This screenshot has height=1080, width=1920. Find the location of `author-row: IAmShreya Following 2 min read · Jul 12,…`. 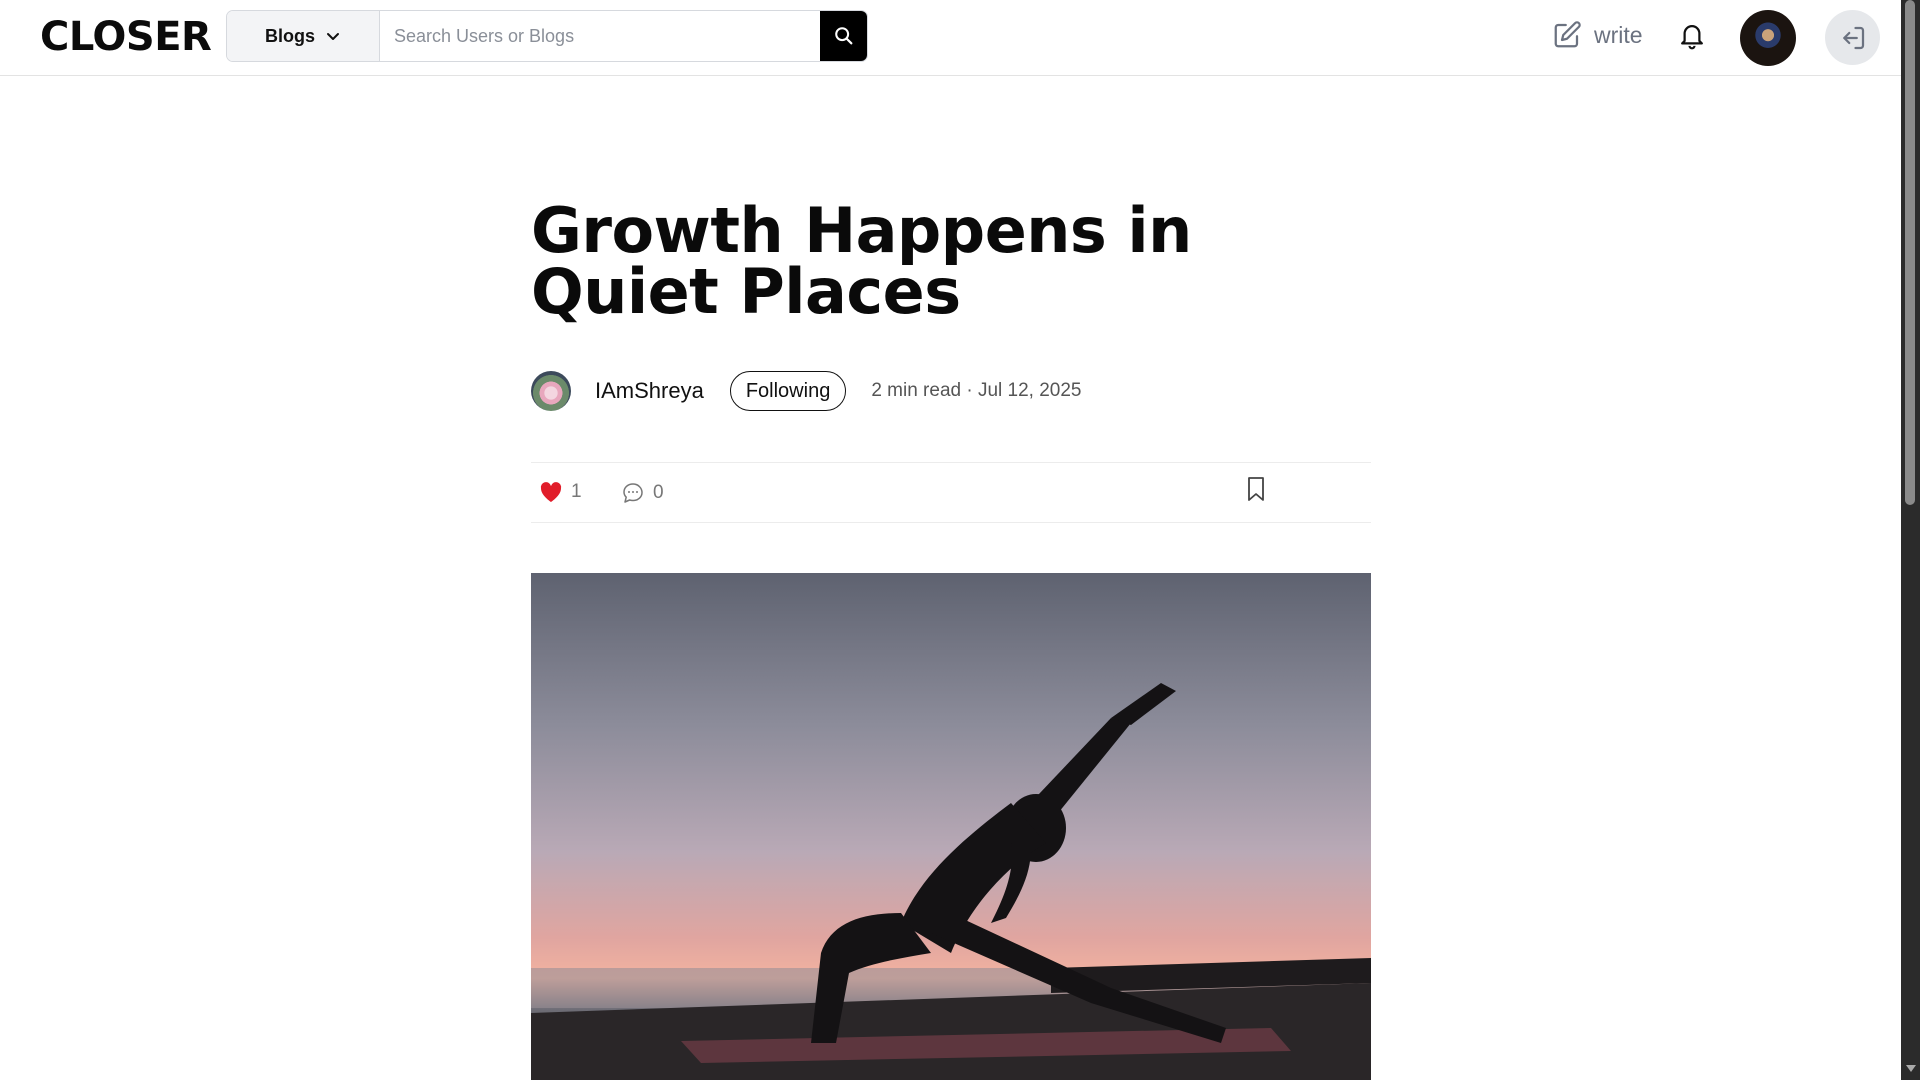

author-row: IAmShreya Following 2 min read · Jul 12,… is located at coordinates (806, 391).